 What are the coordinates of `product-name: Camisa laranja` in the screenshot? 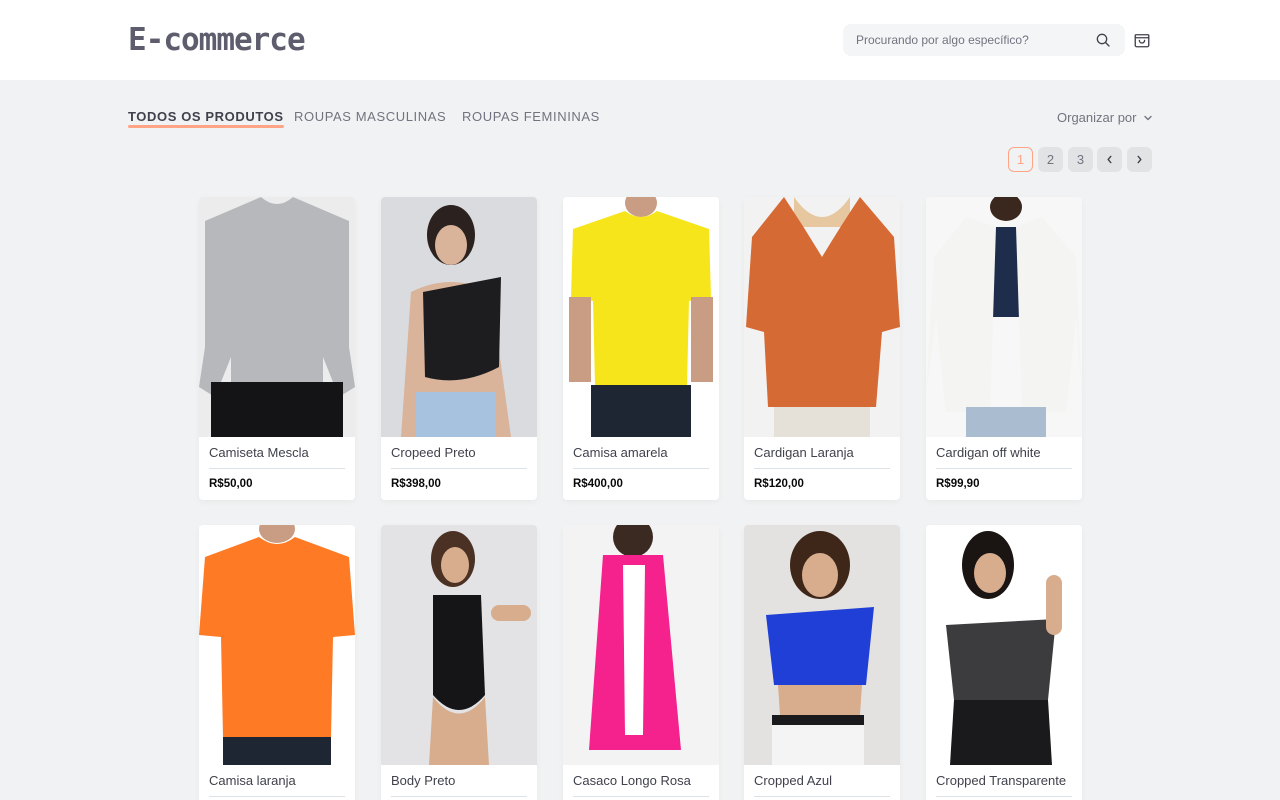 It's located at (277, 781).